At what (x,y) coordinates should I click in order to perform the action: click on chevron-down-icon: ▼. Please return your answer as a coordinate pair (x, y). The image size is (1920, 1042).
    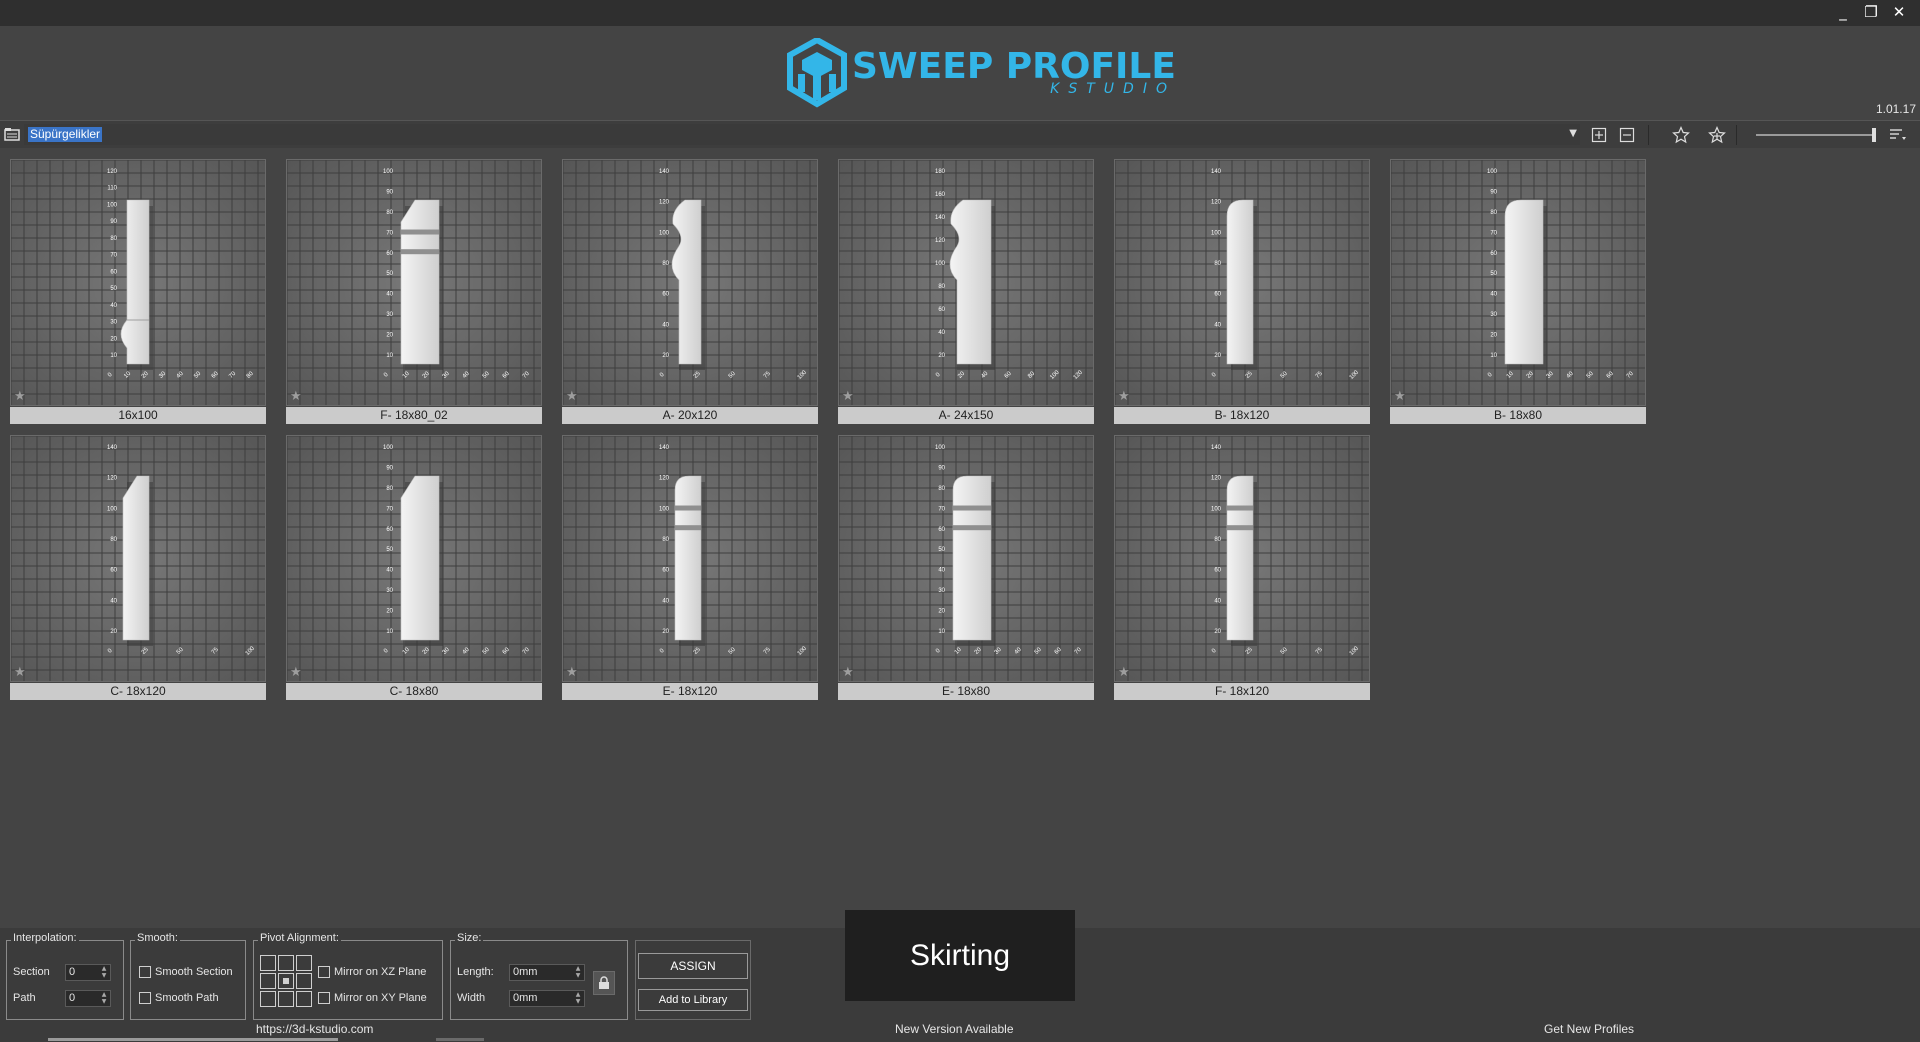
    Looking at the image, I should click on (1573, 133).